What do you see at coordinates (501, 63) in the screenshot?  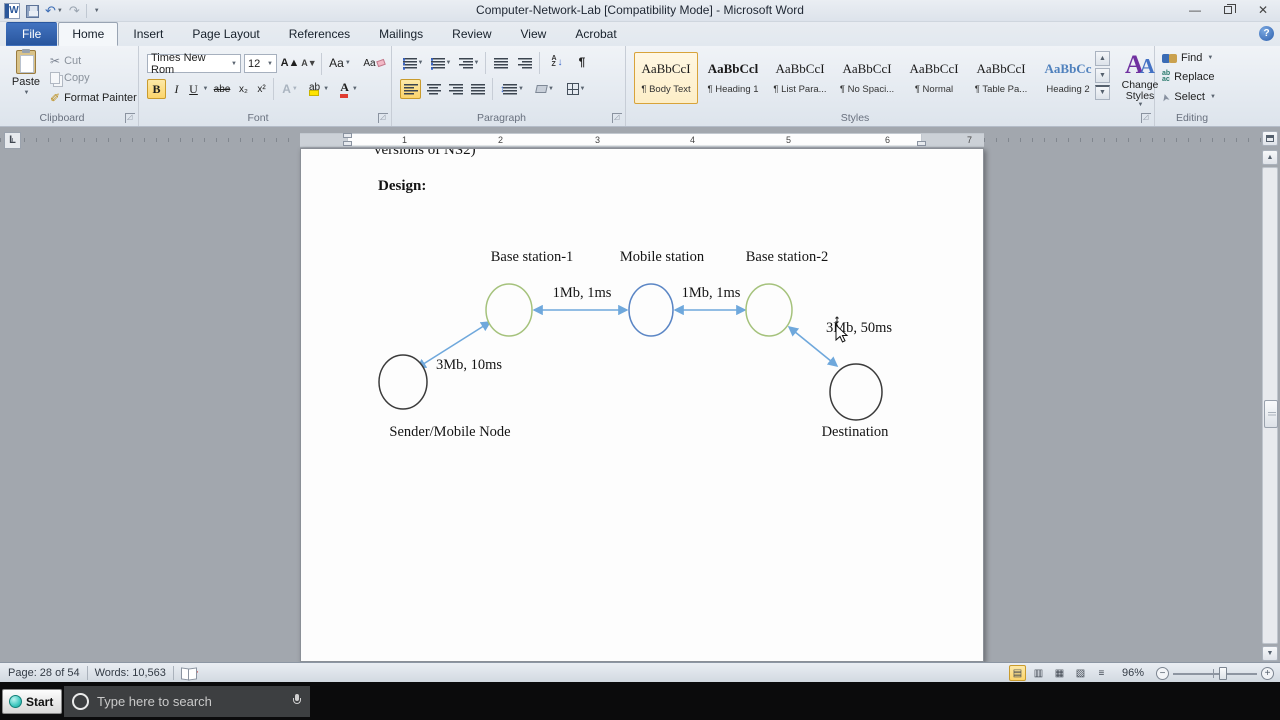 I see `decrease-indent-button` at bounding box center [501, 63].